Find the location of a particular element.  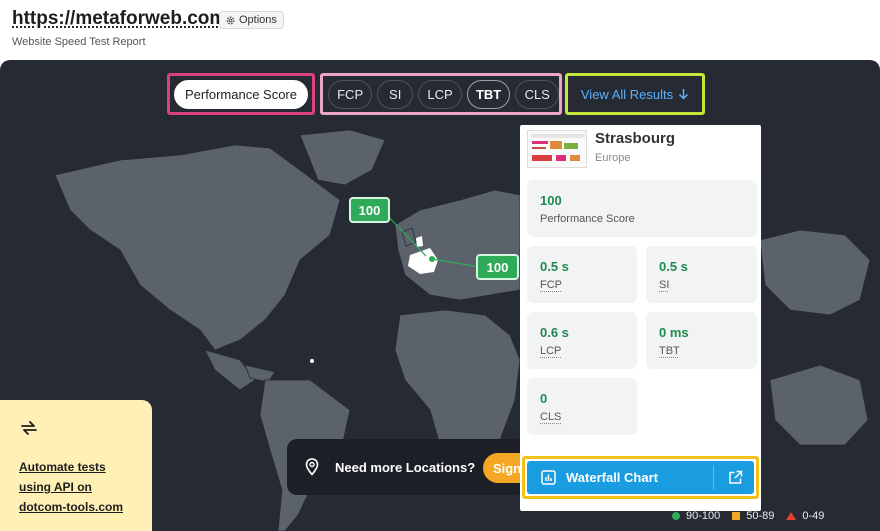

site-url-link: https://metaforweb.com is located at coordinates (119, 19).